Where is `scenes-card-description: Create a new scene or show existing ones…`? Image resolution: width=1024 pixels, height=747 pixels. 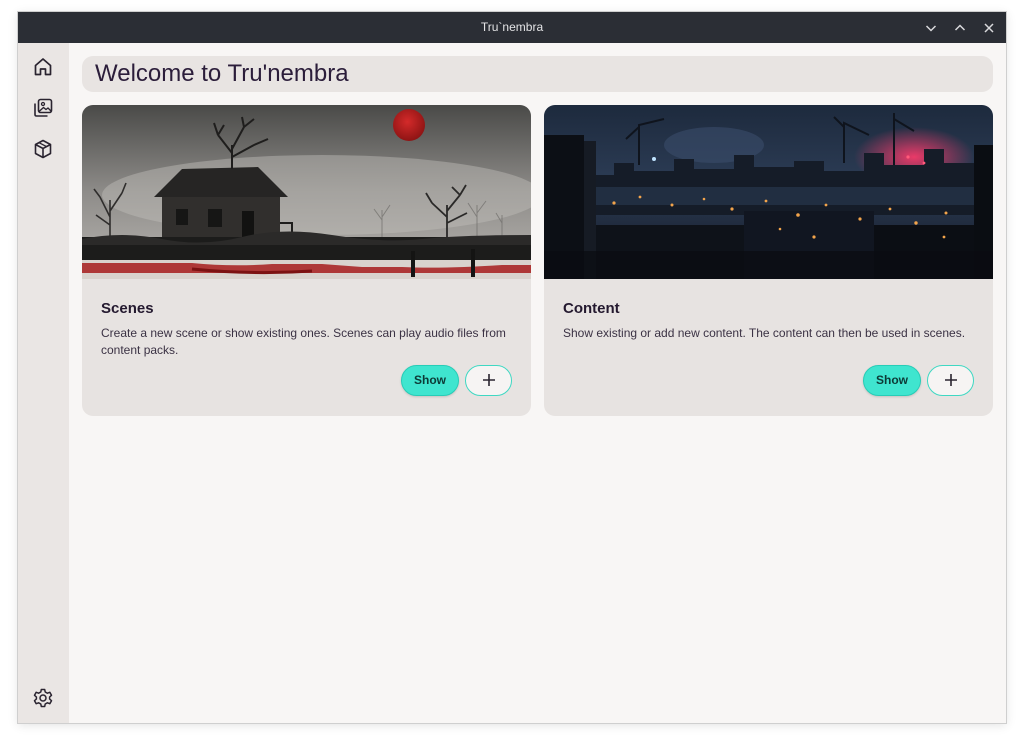
scenes-card-description: Create a new scene or show existing ones… is located at coordinates (303, 341).